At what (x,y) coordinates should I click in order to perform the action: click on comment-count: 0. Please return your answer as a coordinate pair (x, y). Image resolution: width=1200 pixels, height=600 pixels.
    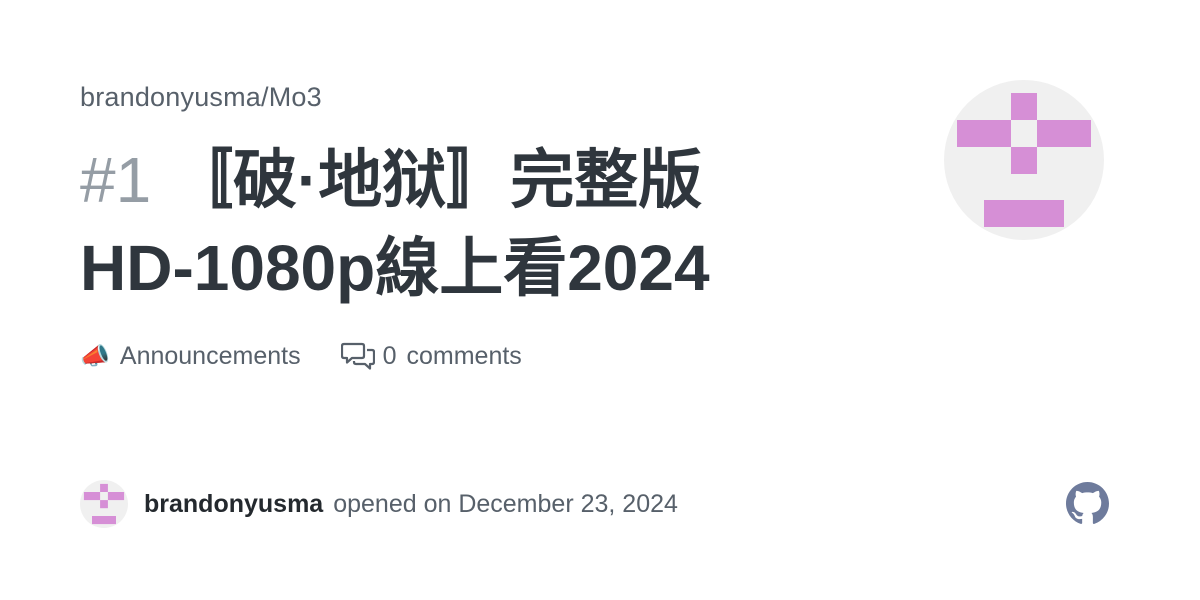
    Looking at the image, I should click on (389, 355).